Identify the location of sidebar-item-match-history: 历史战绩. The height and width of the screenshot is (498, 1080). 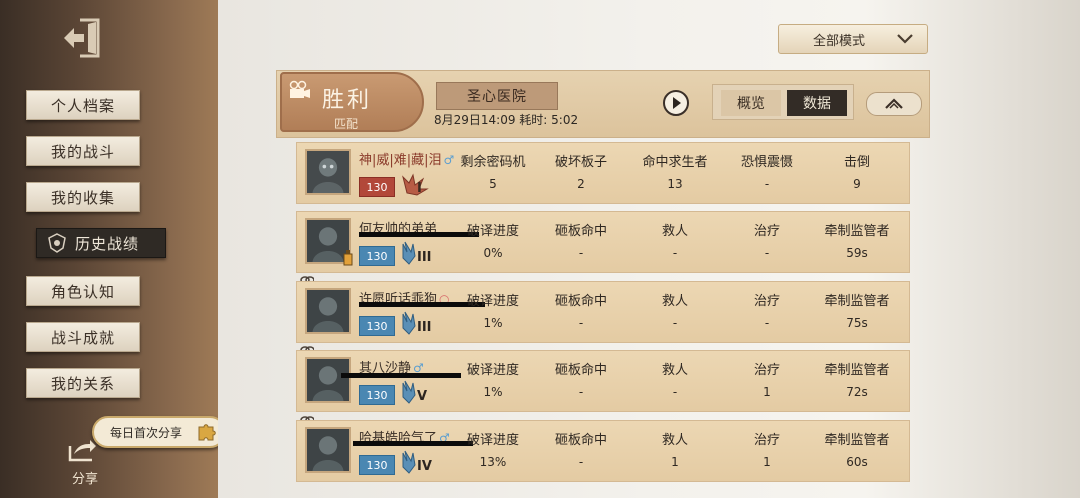
(101, 243).